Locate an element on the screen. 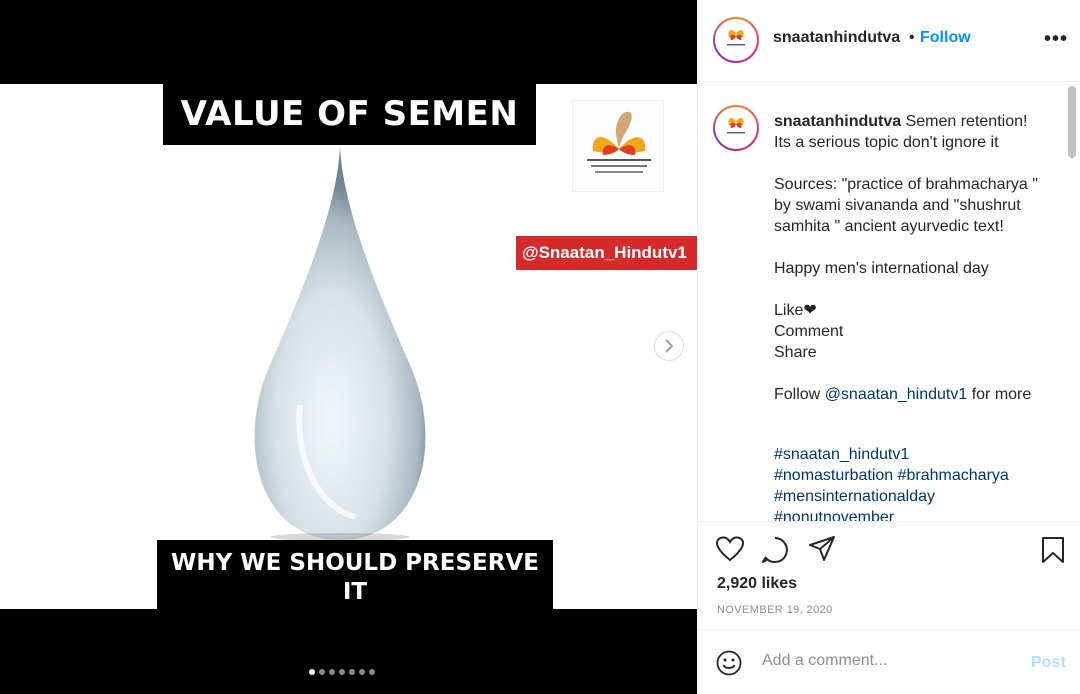  heart-icon is located at coordinates (730, 549).